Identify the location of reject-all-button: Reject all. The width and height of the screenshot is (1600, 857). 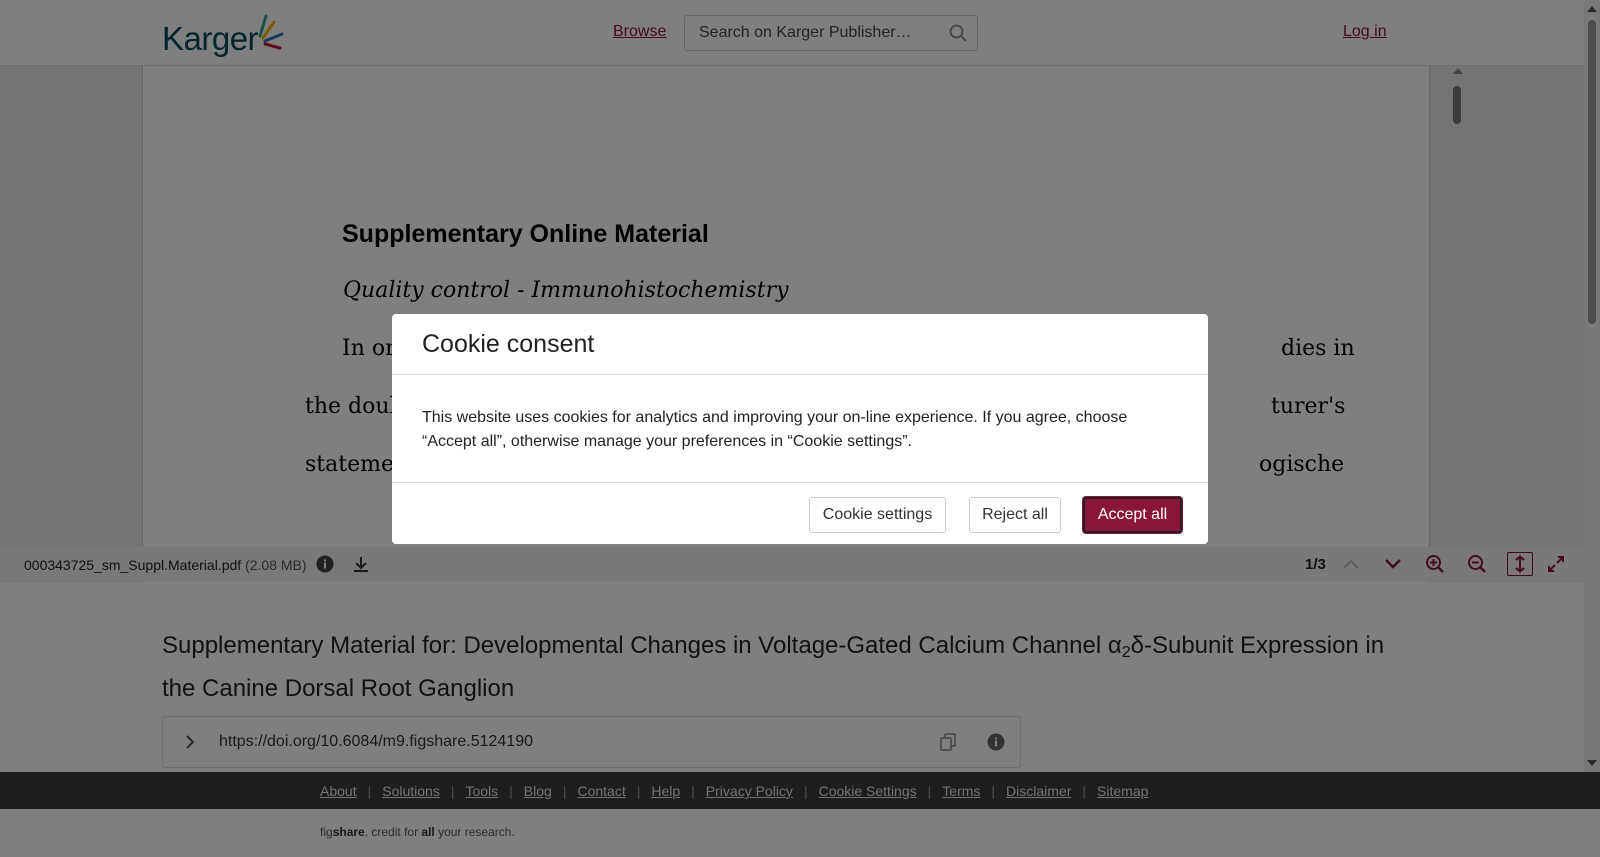
(1015, 515).